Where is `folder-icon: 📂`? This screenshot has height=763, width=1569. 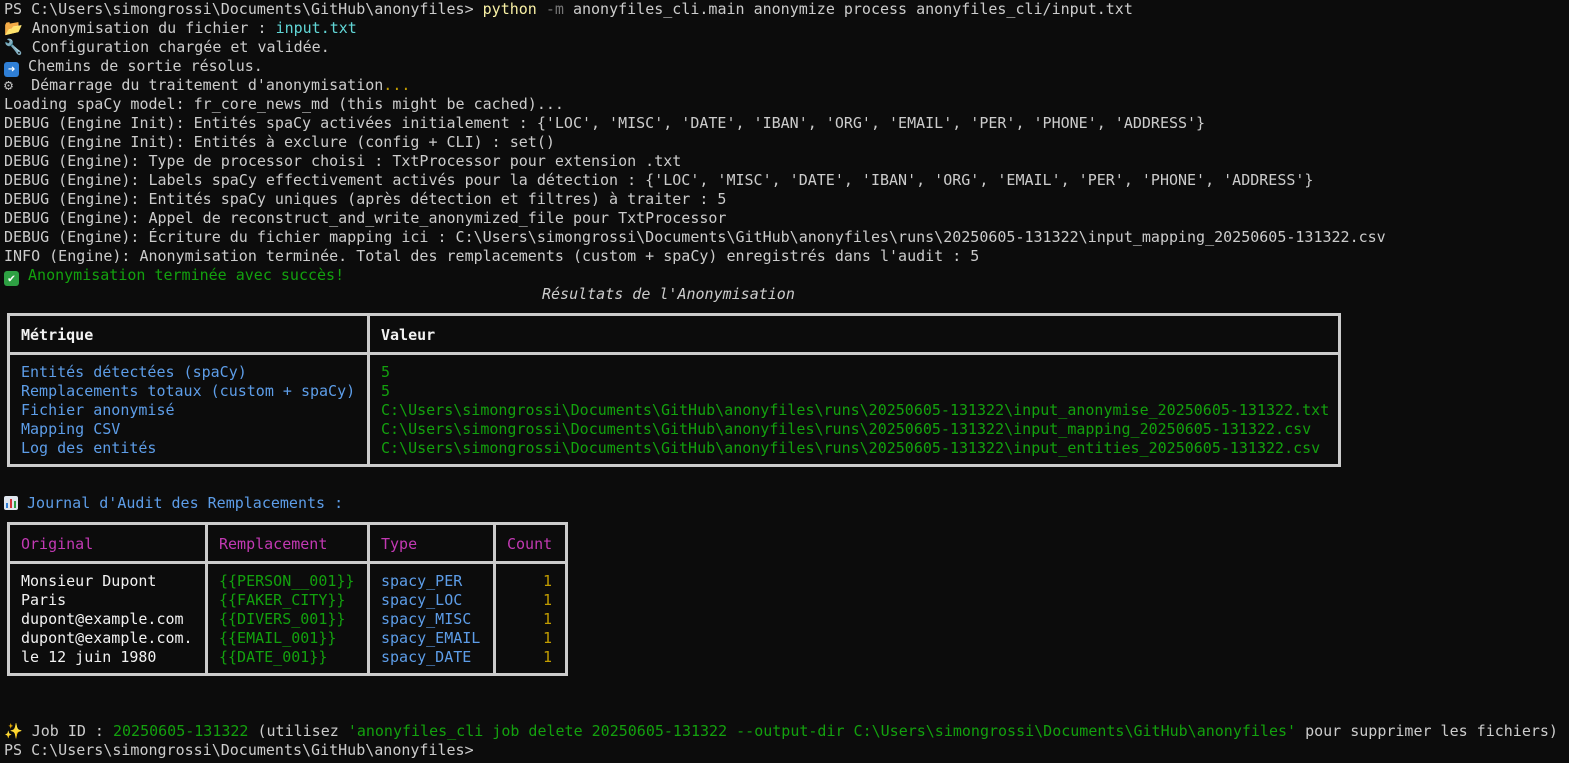
folder-icon: 📂 is located at coordinates (13, 28).